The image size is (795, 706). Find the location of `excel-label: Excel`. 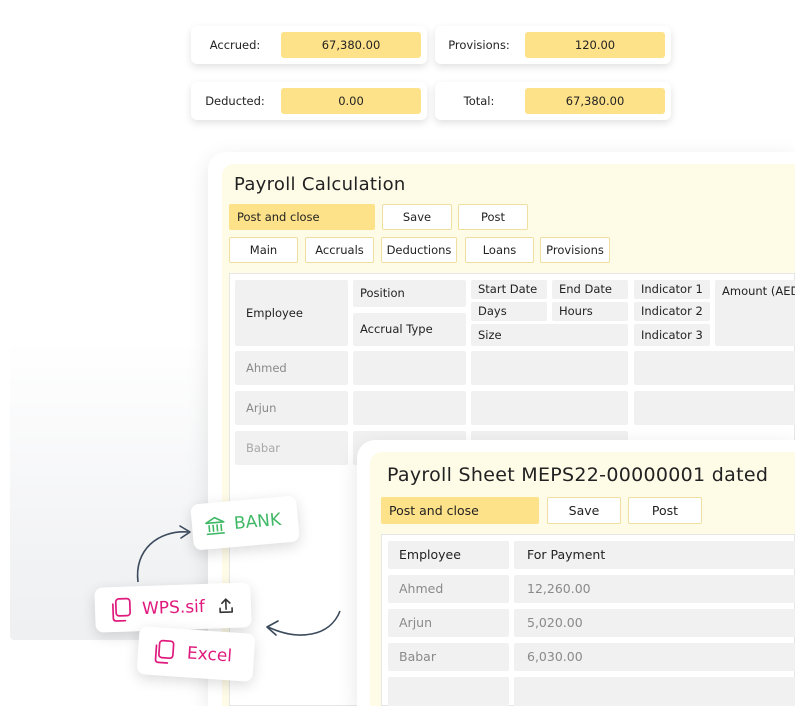

excel-label: Excel is located at coordinates (209, 655).